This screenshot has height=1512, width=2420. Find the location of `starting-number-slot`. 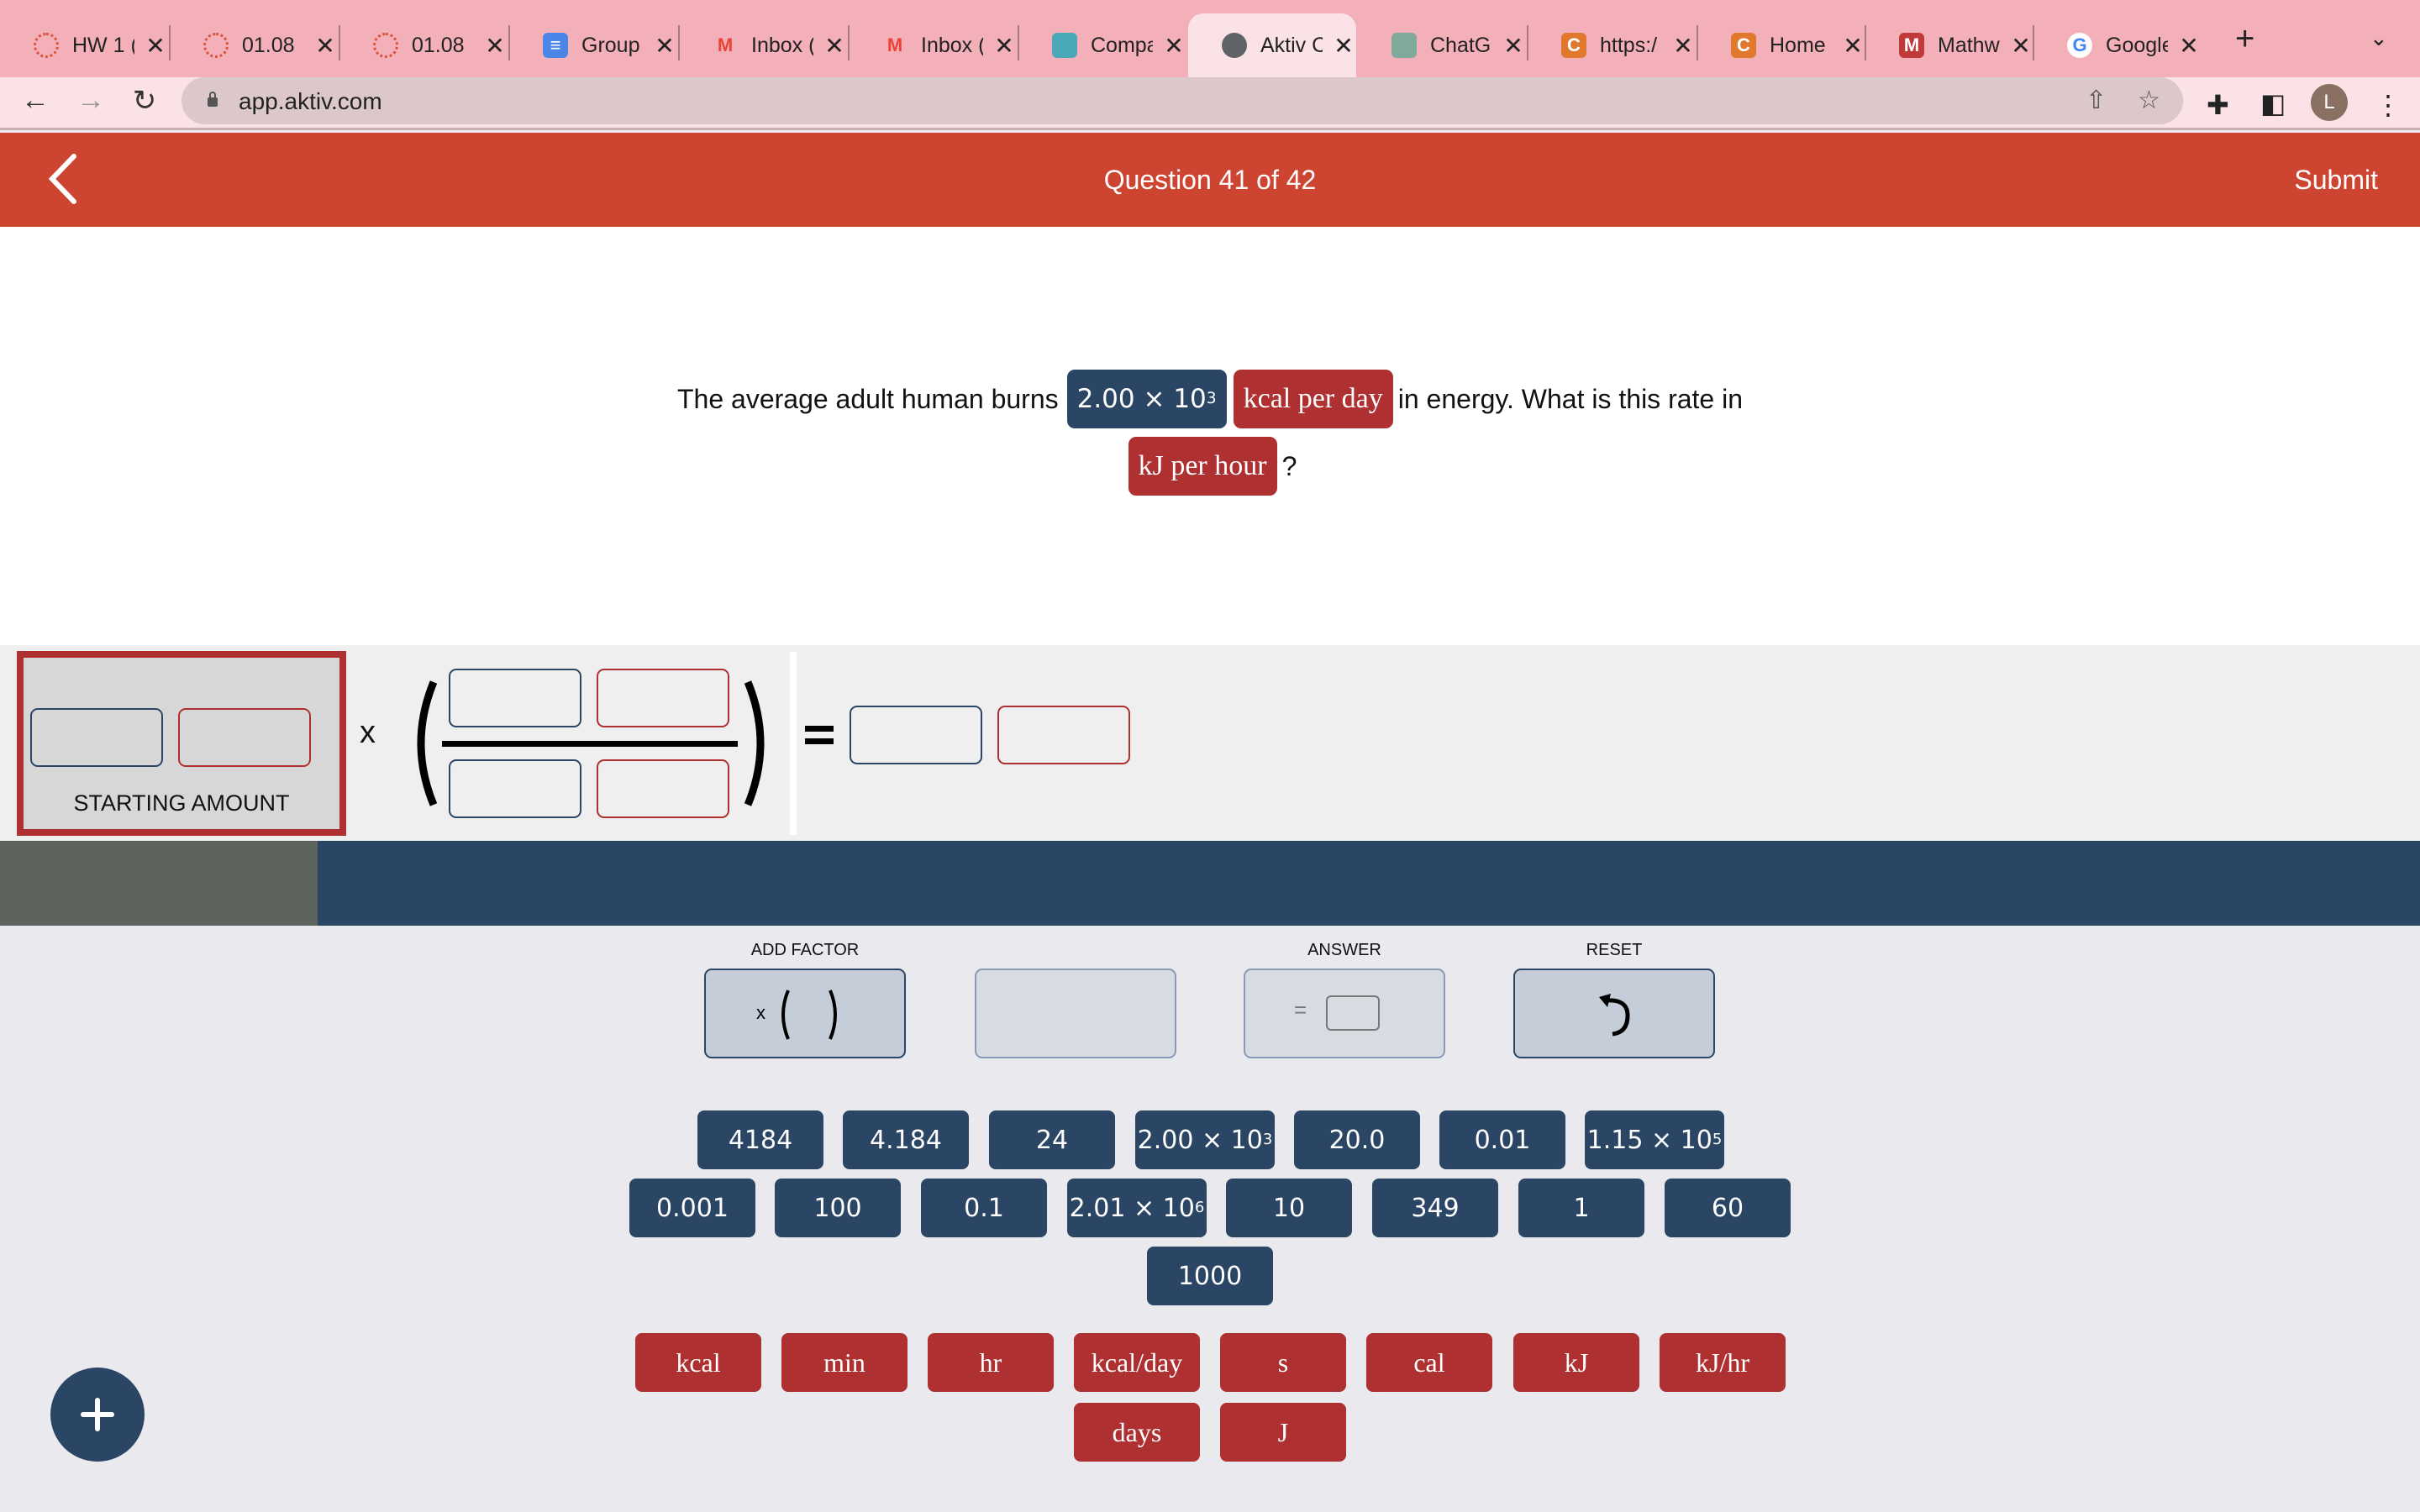

starting-number-slot is located at coordinates (96, 737).